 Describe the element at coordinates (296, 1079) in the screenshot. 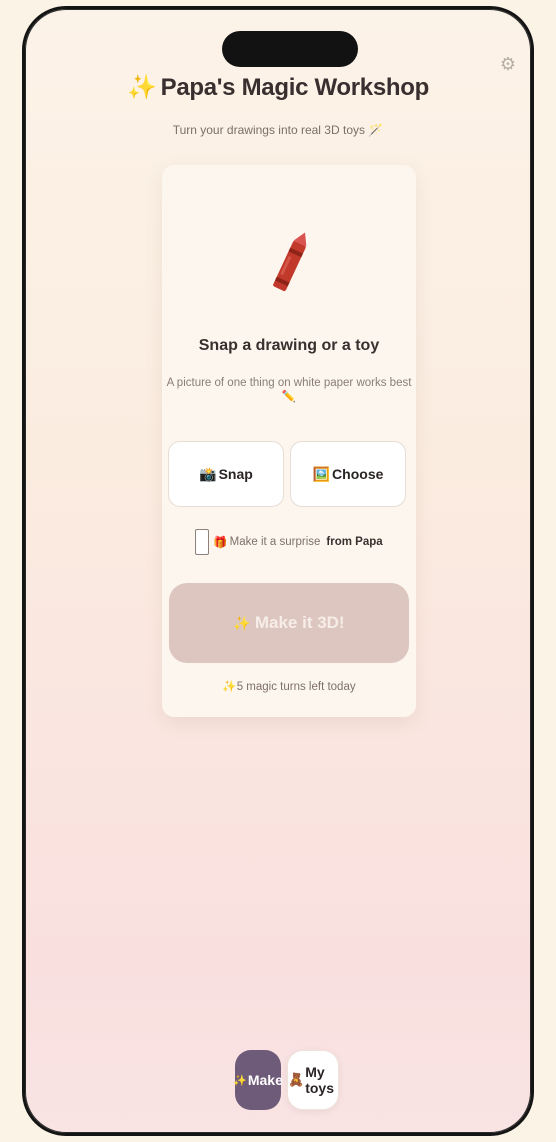

I see `teddy-bear-icon: 🧸` at that location.